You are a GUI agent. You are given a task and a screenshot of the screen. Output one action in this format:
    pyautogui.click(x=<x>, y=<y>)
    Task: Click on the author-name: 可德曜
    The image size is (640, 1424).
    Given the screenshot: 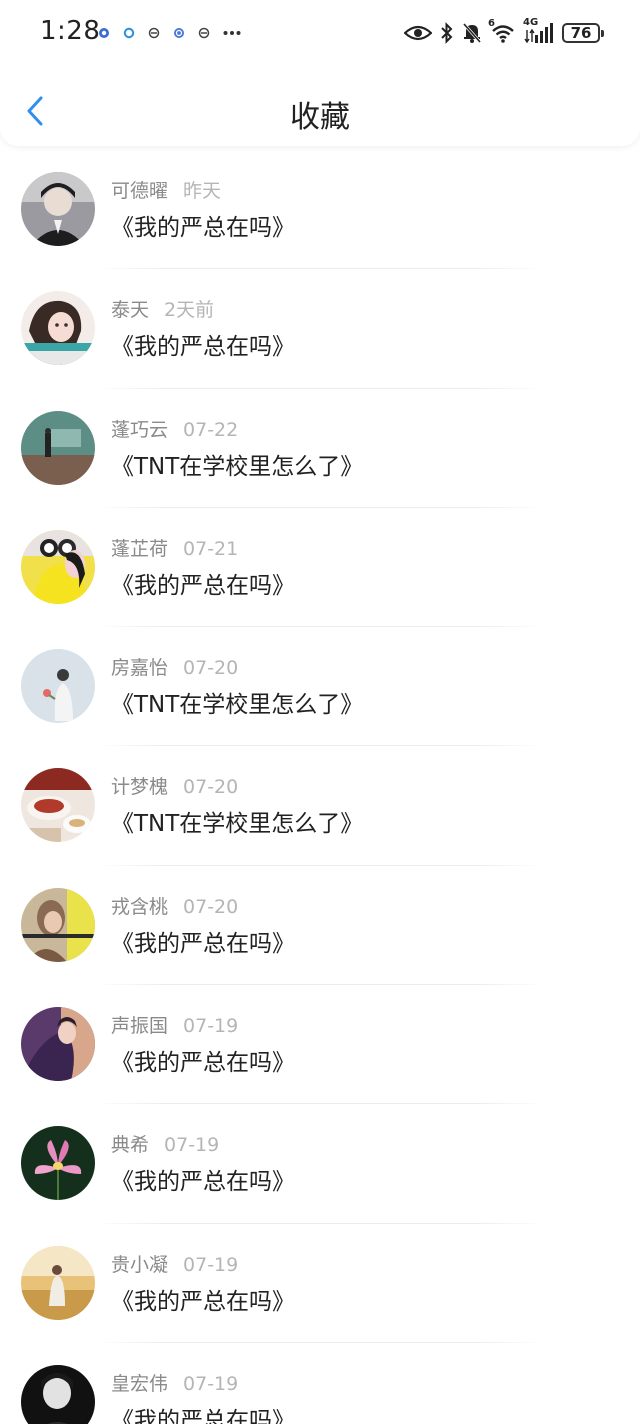 What is the action you would take?
    pyautogui.click(x=140, y=191)
    